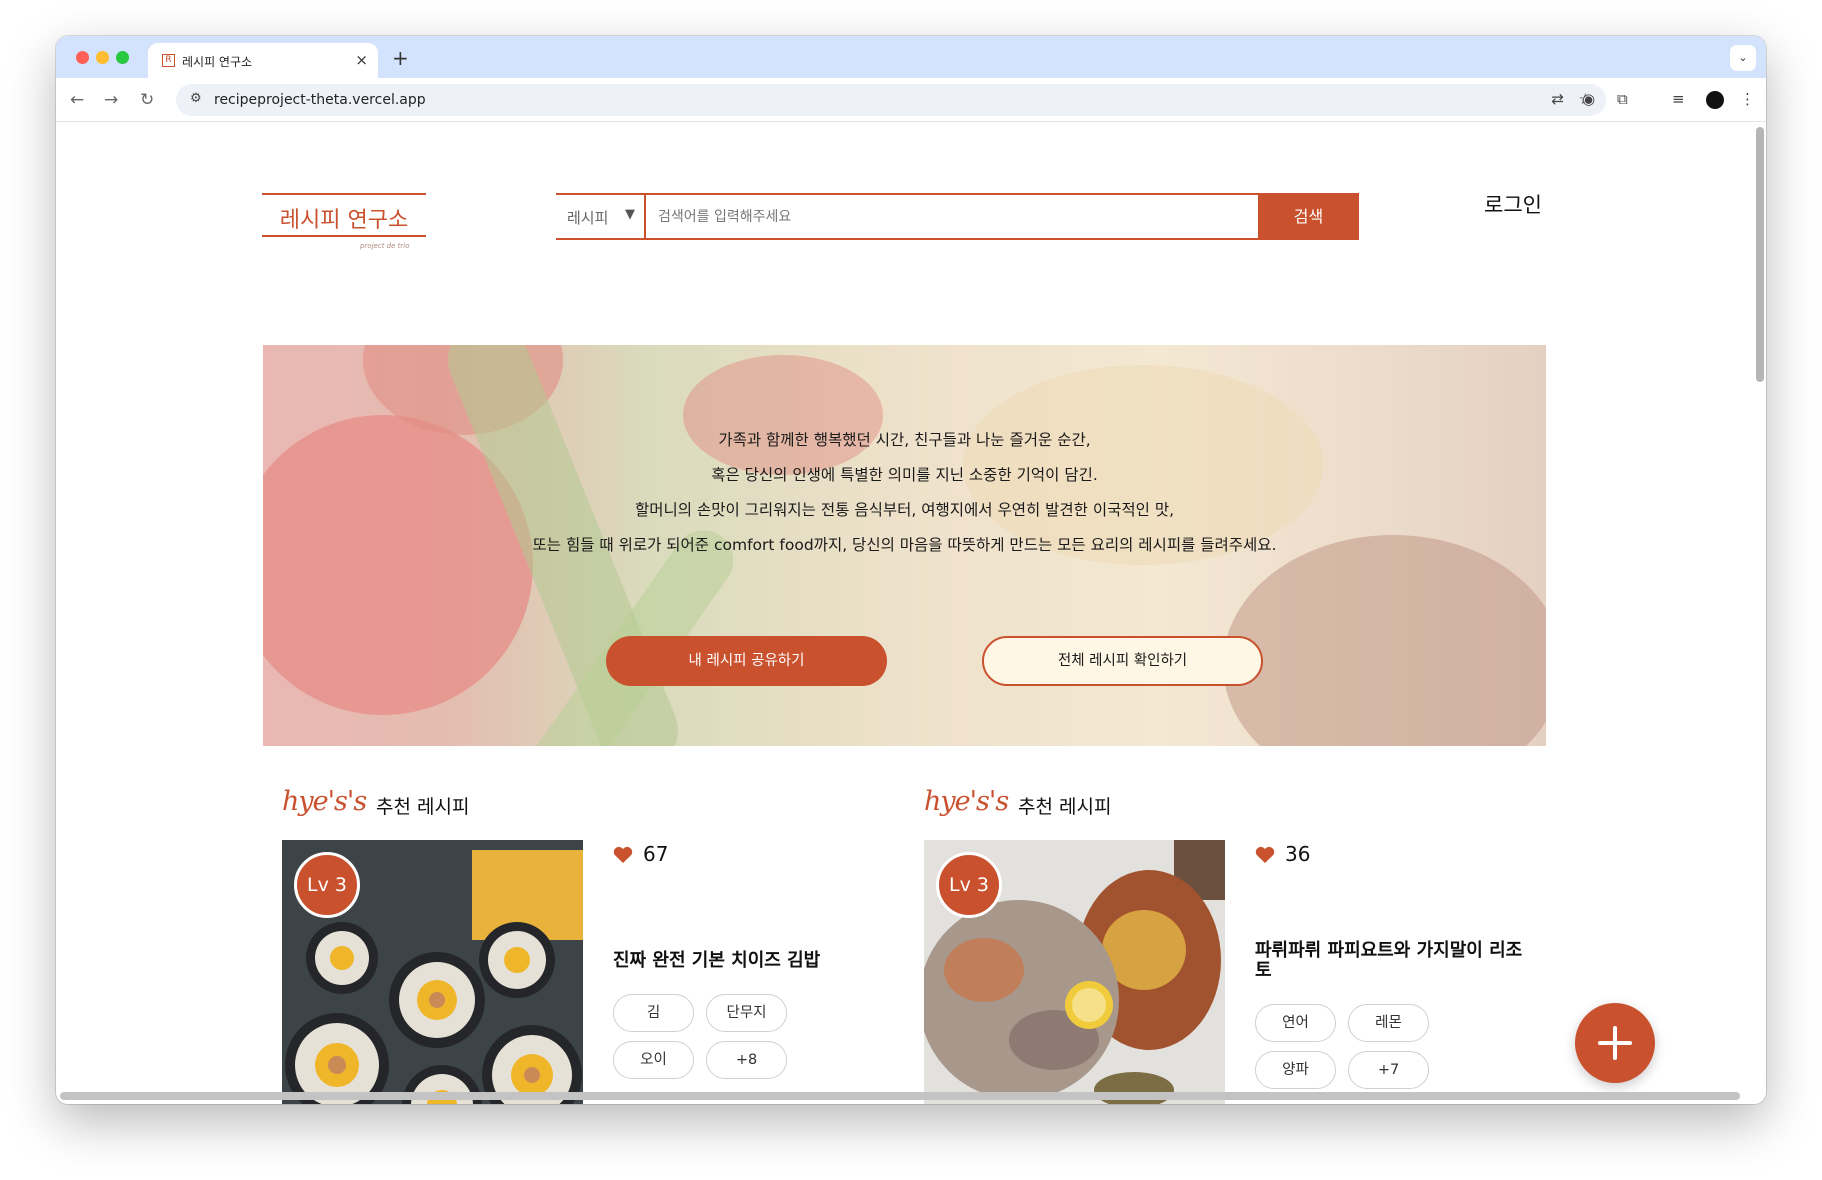 The height and width of the screenshot is (1180, 1822). Describe the element at coordinates (1588, 99) in the screenshot. I see `camera-icon: ◉` at that location.